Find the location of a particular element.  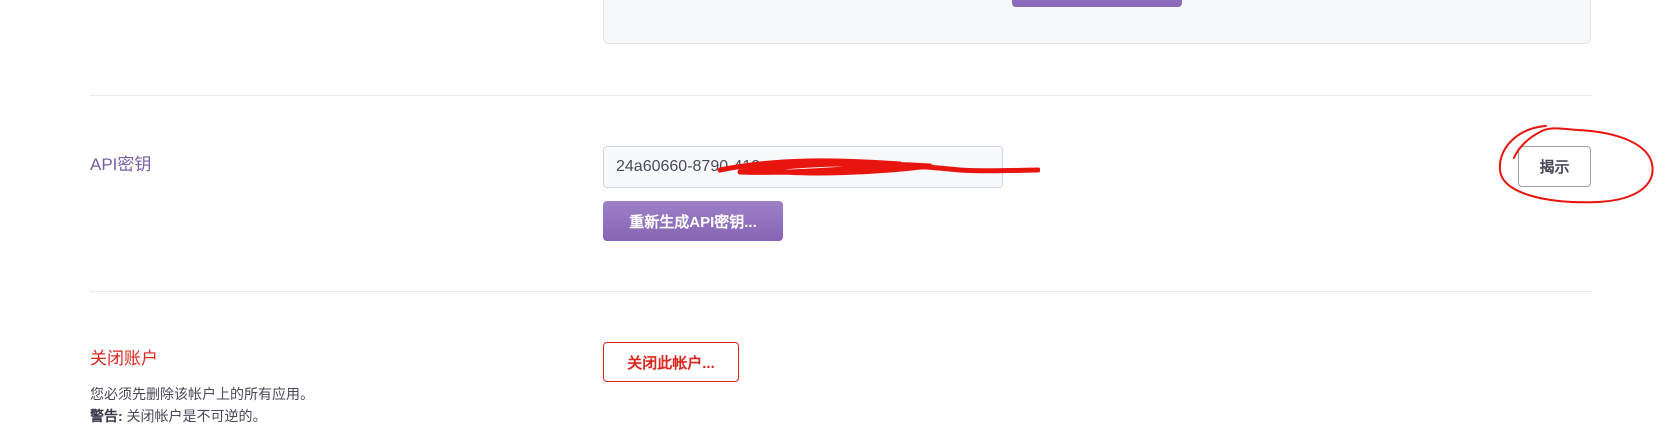

close-account-desc-line: 您必须先删除该帐户上的所有应用。 is located at coordinates (202, 394).